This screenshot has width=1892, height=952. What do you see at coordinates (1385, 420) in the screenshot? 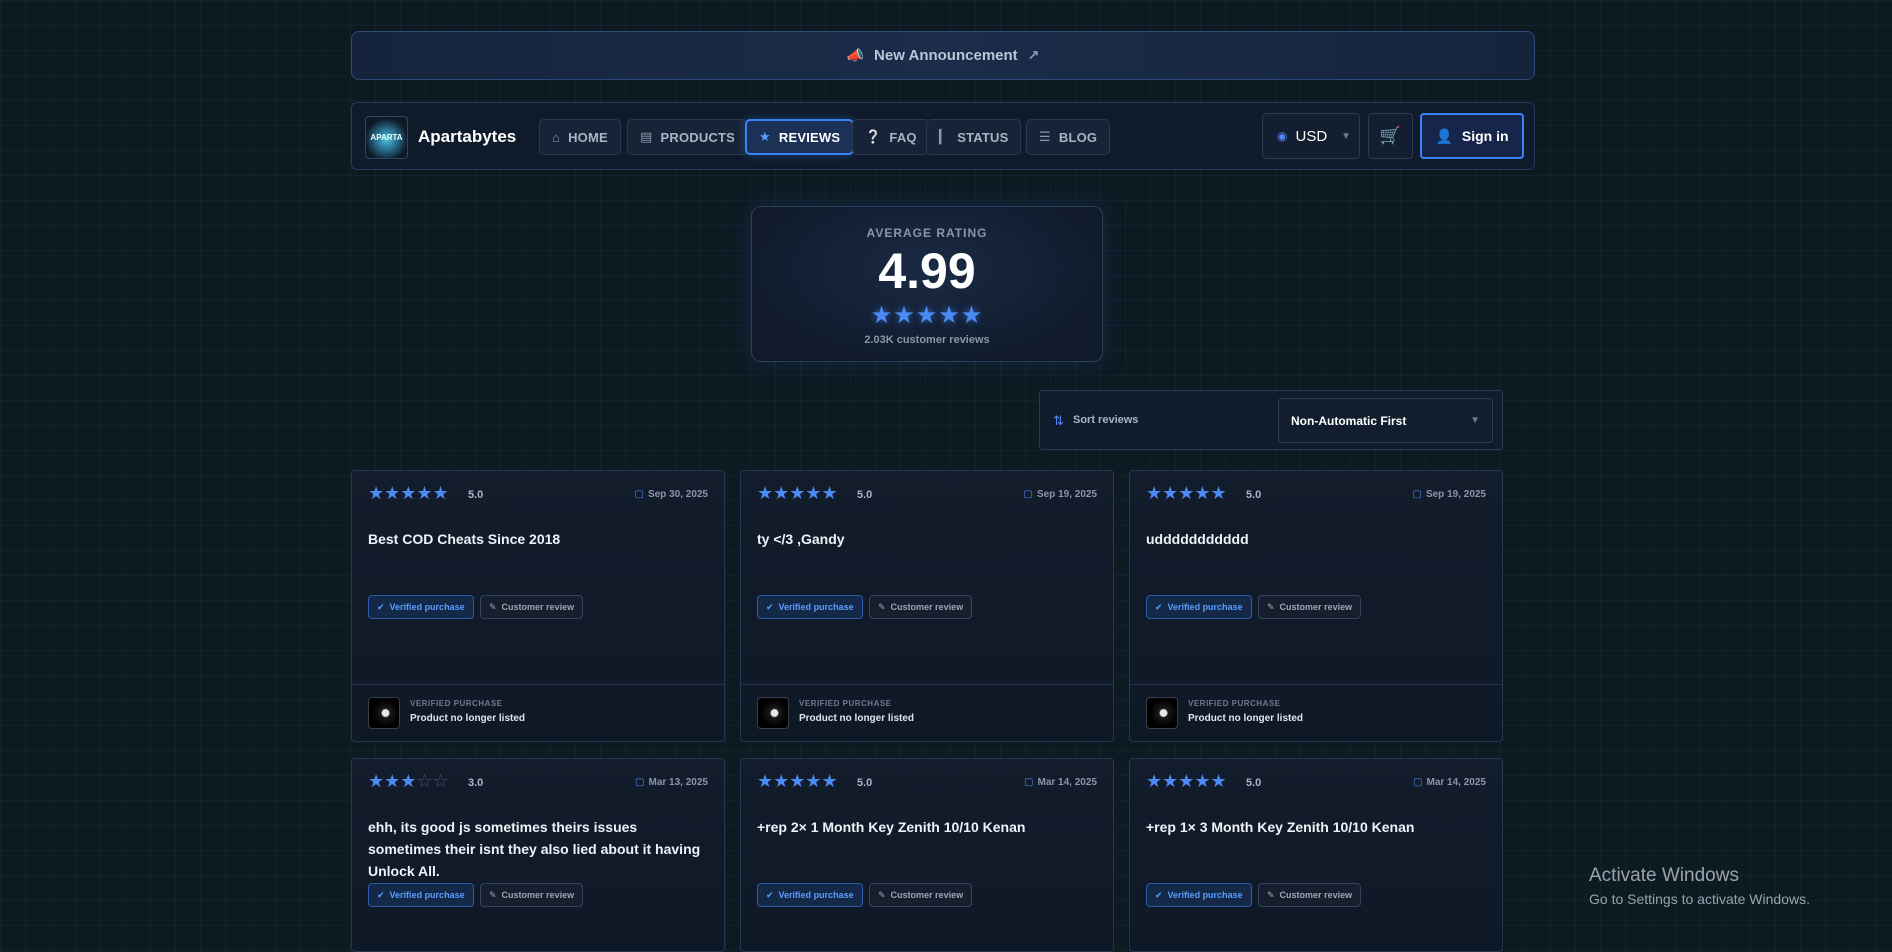
I see `sort-select: Non-Automatic First ▼` at bounding box center [1385, 420].